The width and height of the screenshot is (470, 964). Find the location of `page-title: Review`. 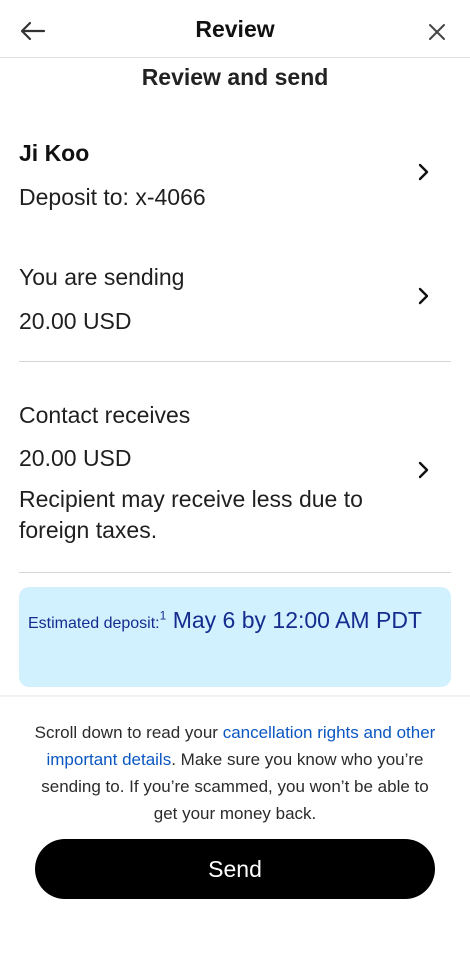

page-title: Review is located at coordinates (235, 29).